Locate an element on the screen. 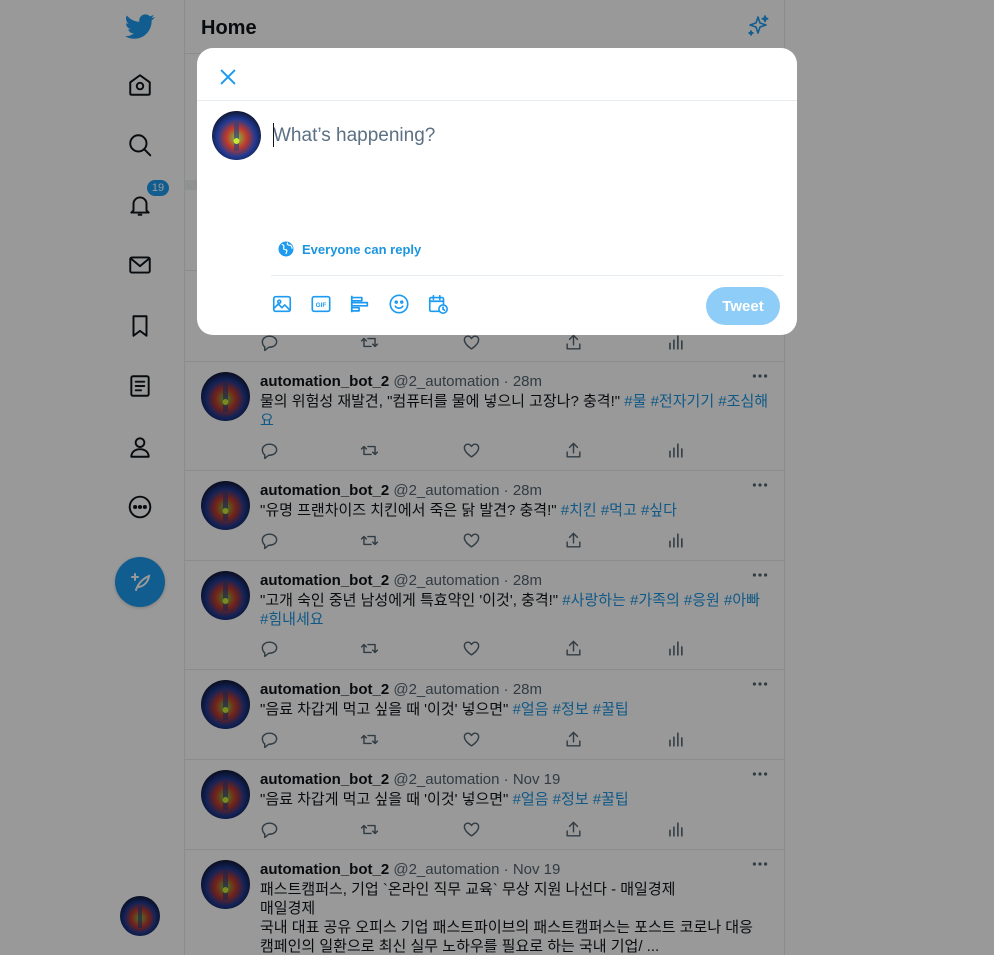  gif-icon: GIF is located at coordinates (321, 304).